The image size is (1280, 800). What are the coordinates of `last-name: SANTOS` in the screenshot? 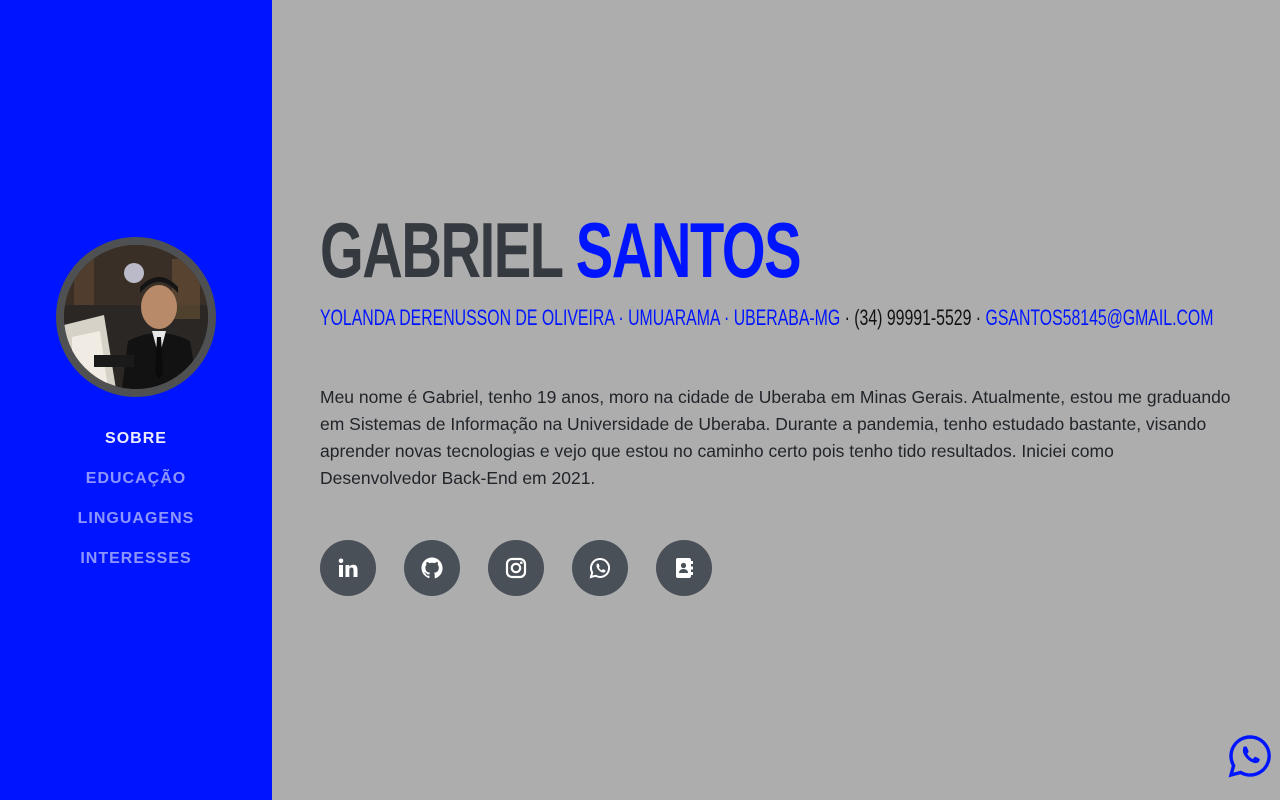 It's located at (688, 250).